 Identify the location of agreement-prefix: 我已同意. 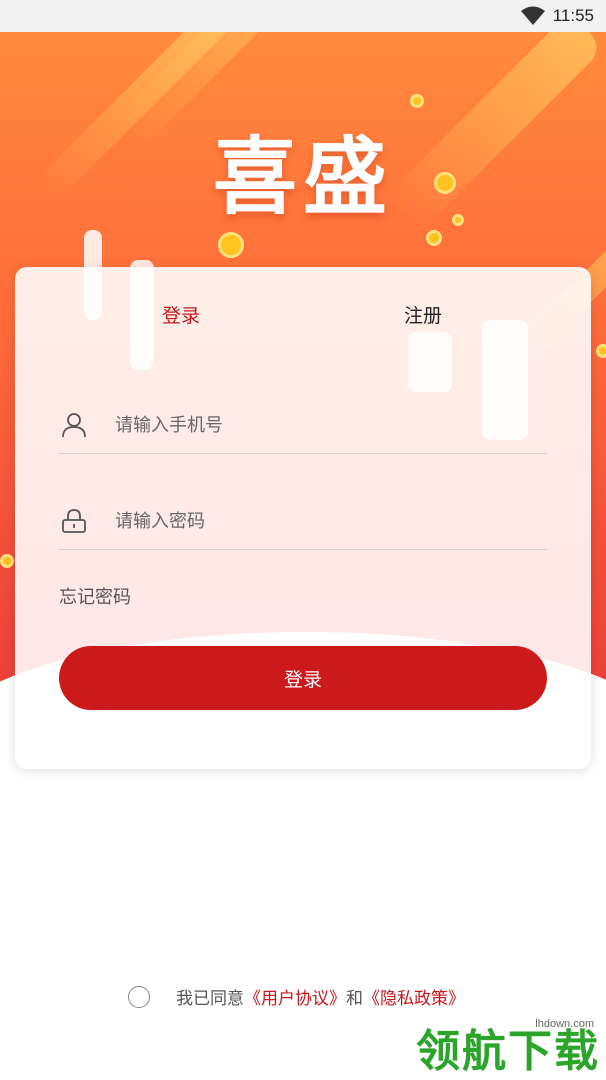
(210, 999).